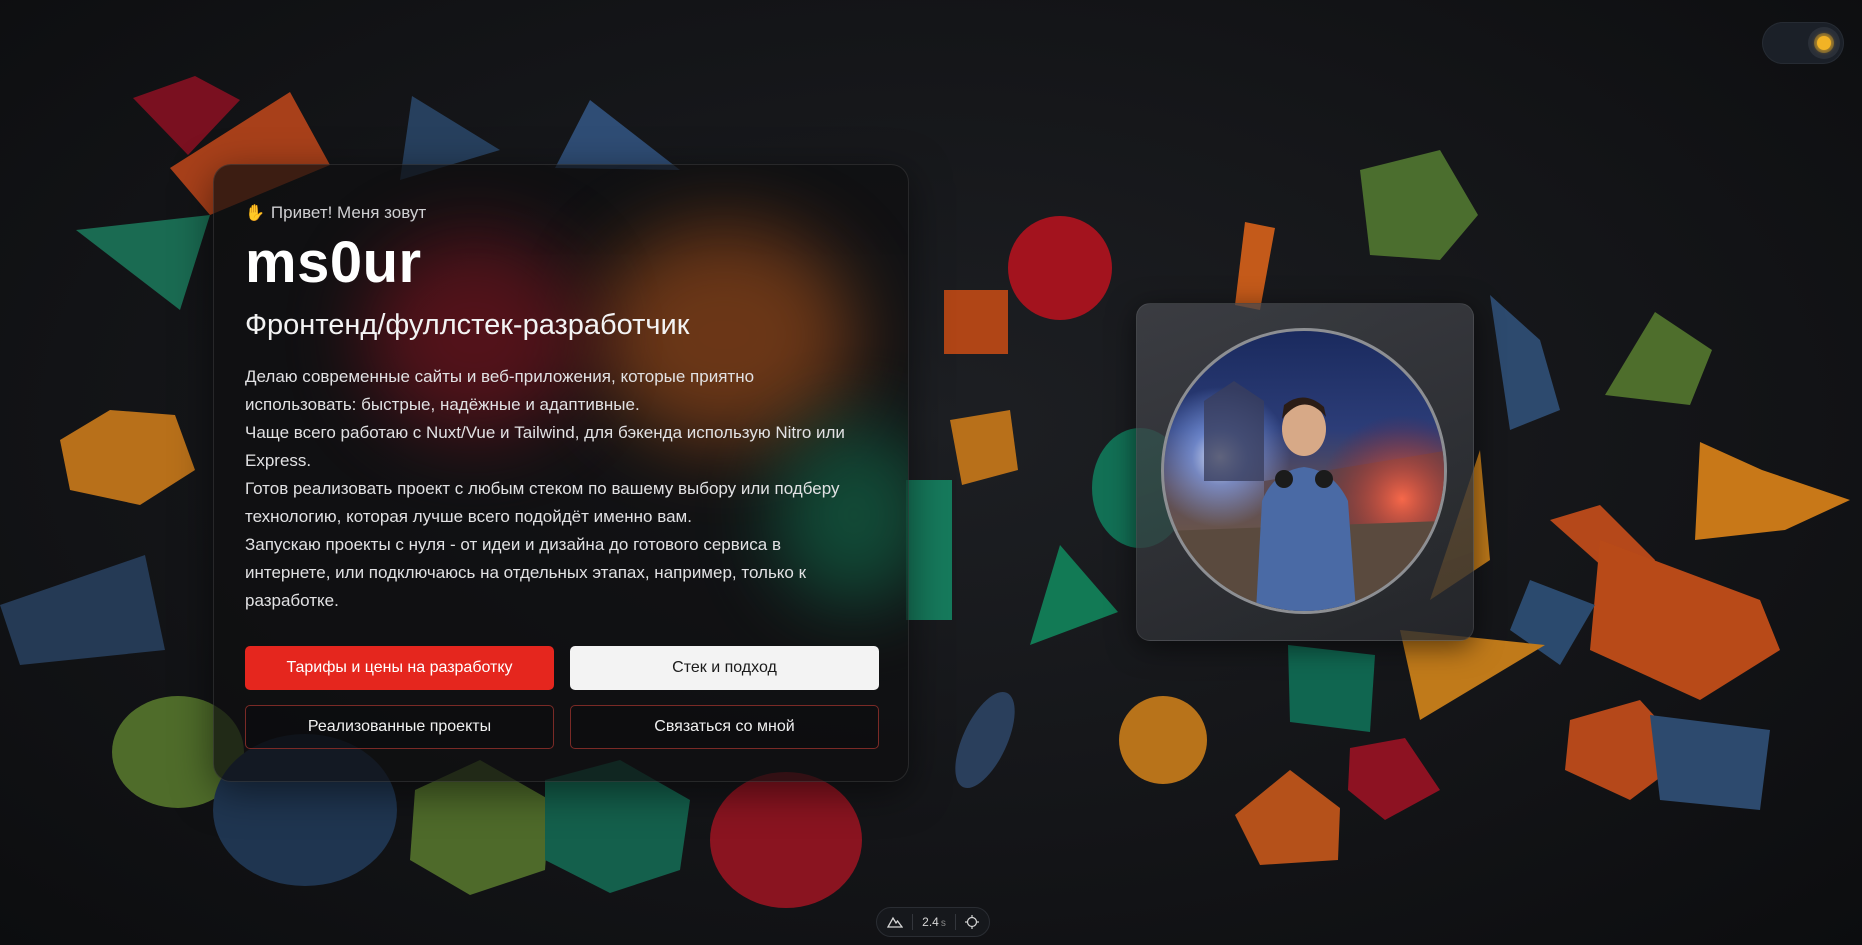 This screenshot has width=1862, height=945. Describe the element at coordinates (562, 727) in the screenshot. I see `secondary-actions: Реализованные проекты Связаться со мной` at that location.